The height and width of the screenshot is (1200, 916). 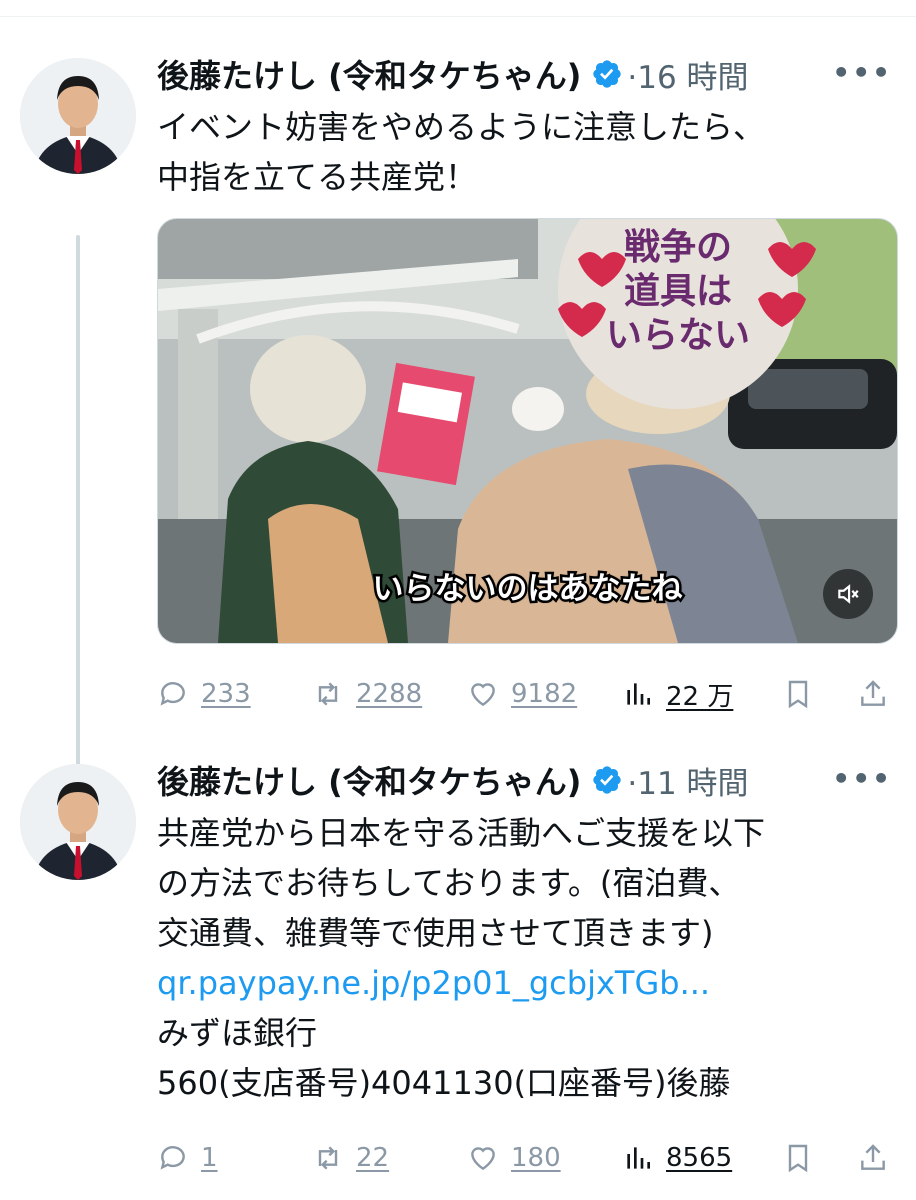 What do you see at coordinates (461, 152) in the screenshot?
I see `tweet-text: イベント妨害をやめるように注意したら、 中指を立てる共産党！` at bounding box center [461, 152].